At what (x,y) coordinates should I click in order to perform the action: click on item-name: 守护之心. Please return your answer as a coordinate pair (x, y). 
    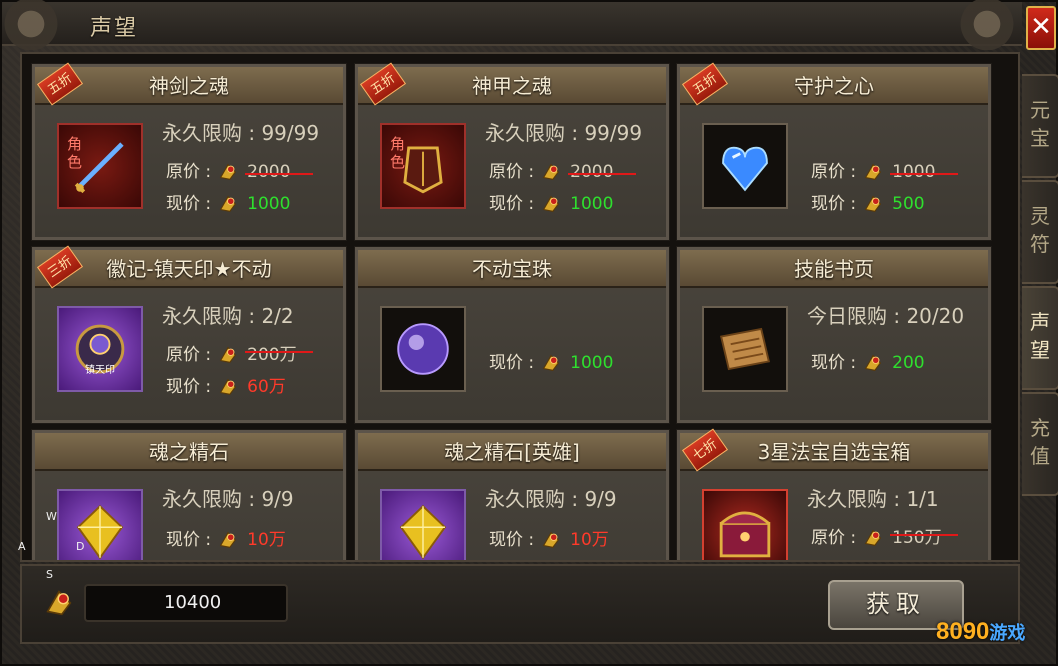
    Looking at the image, I should click on (834, 86).